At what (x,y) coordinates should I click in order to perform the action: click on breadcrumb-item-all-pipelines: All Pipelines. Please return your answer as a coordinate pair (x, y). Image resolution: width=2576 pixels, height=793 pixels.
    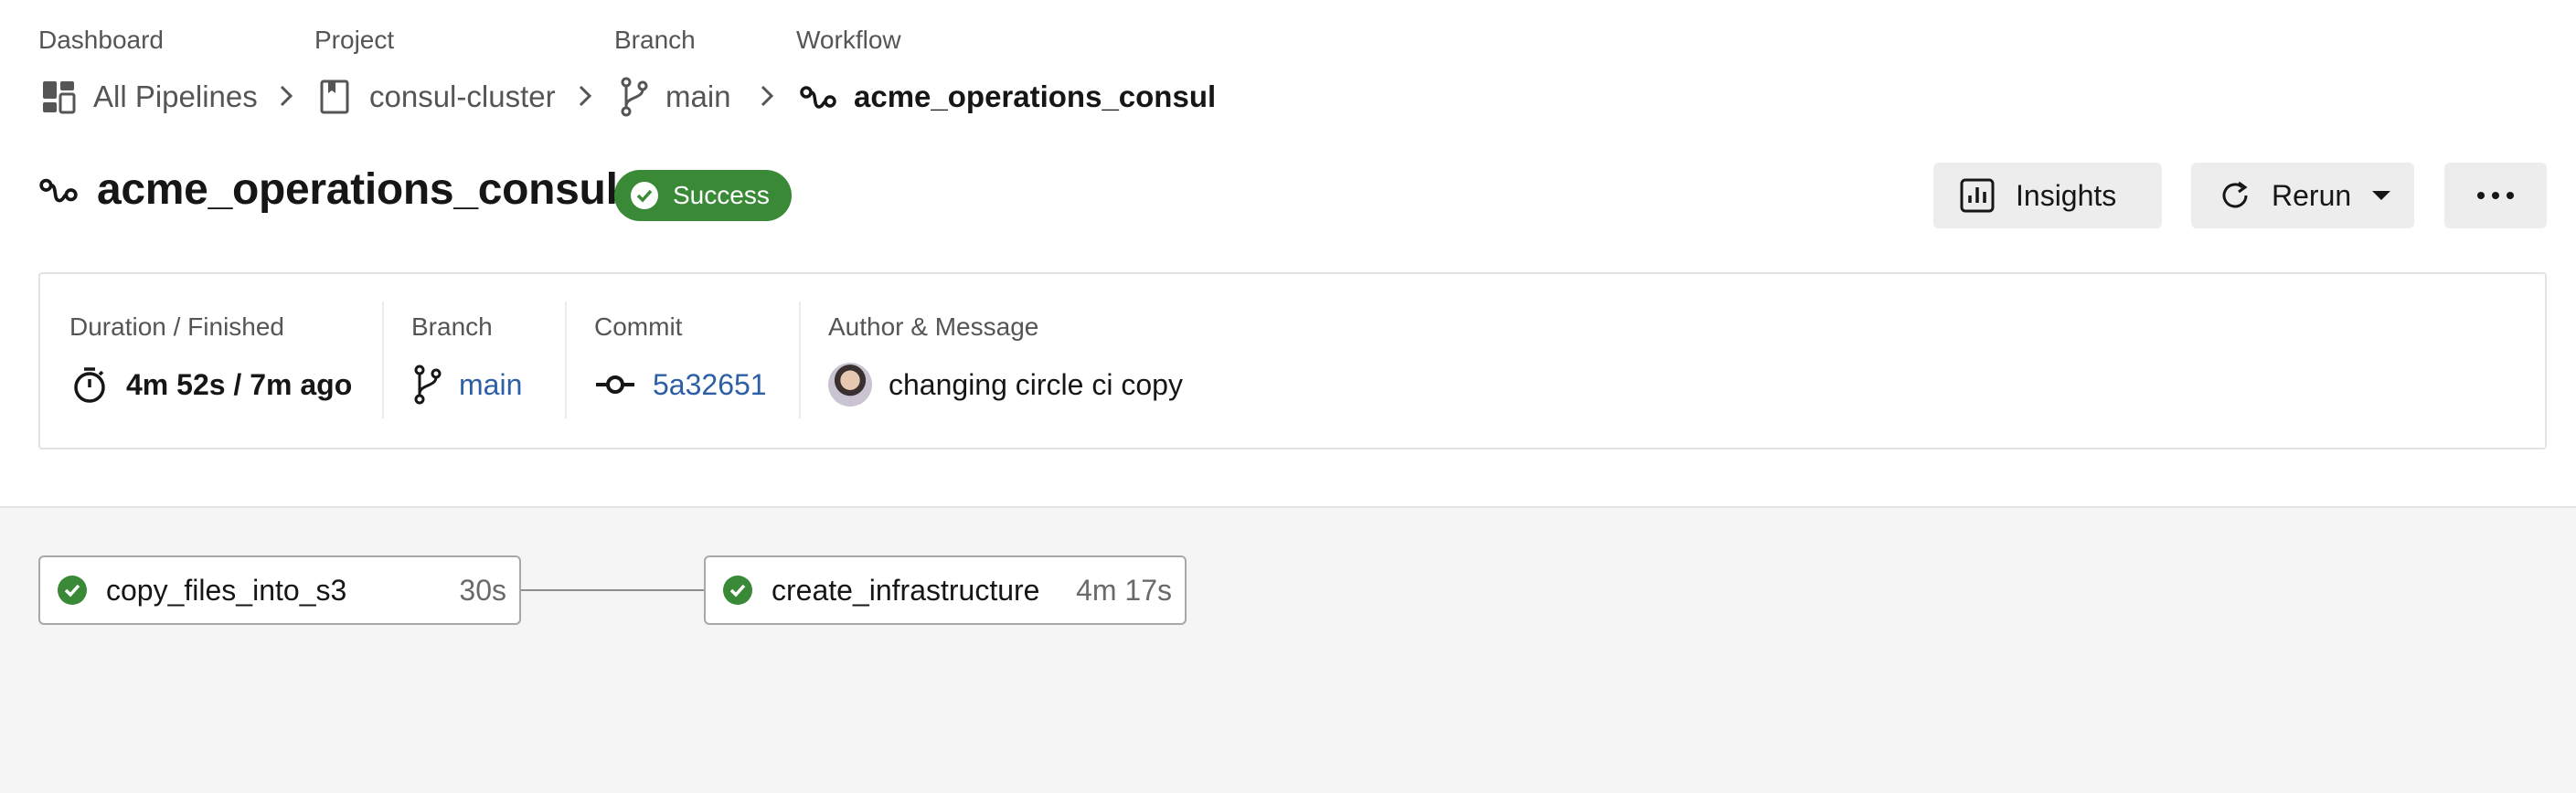
    Looking at the image, I should click on (149, 97).